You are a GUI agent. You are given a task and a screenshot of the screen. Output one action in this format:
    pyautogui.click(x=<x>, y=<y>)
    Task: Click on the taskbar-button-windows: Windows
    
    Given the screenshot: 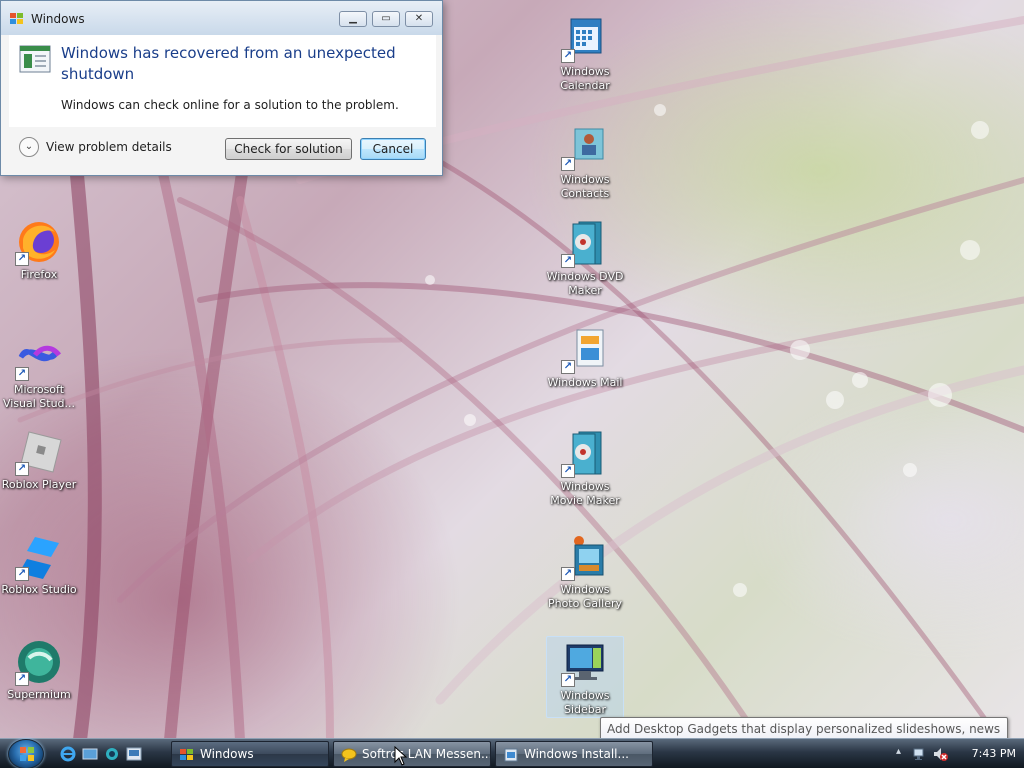 What is the action you would take?
    pyautogui.click(x=250, y=754)
    